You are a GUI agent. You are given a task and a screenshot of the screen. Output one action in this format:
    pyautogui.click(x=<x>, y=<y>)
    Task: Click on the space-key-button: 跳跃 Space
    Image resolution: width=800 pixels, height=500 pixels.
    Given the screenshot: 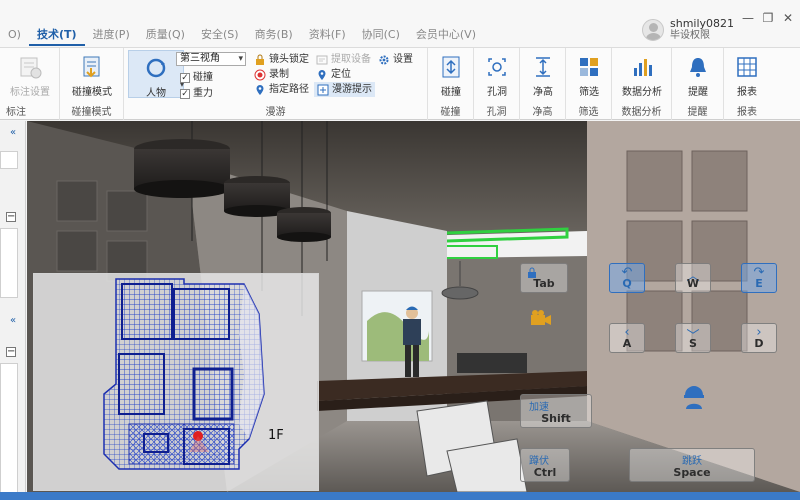 What is the action you would take?
    pyautogui.click(x=692, y=465)
    